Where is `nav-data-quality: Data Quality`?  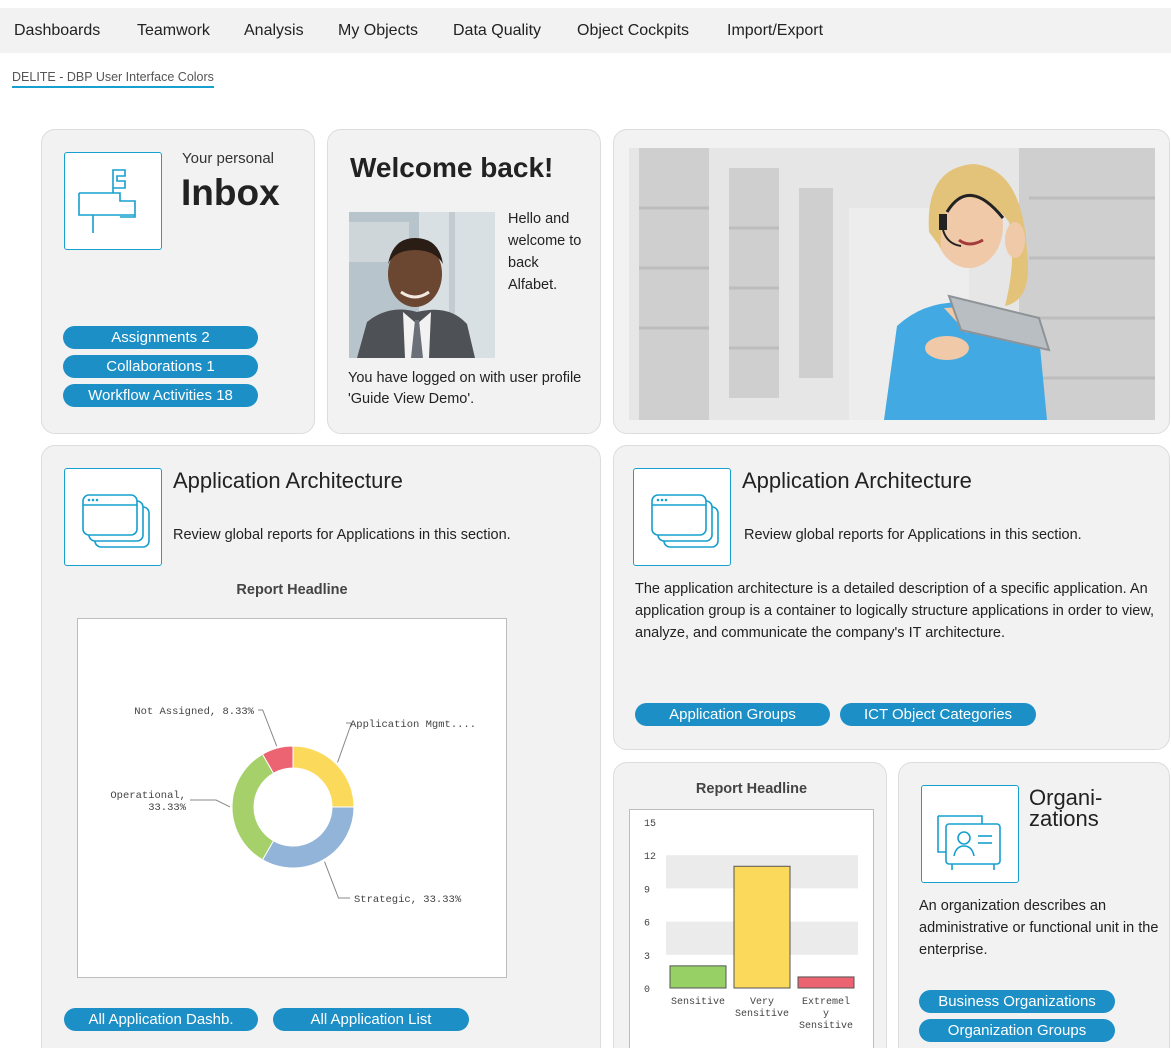
nav-data-quality: Data Quality is located at coordinates (497, 30).